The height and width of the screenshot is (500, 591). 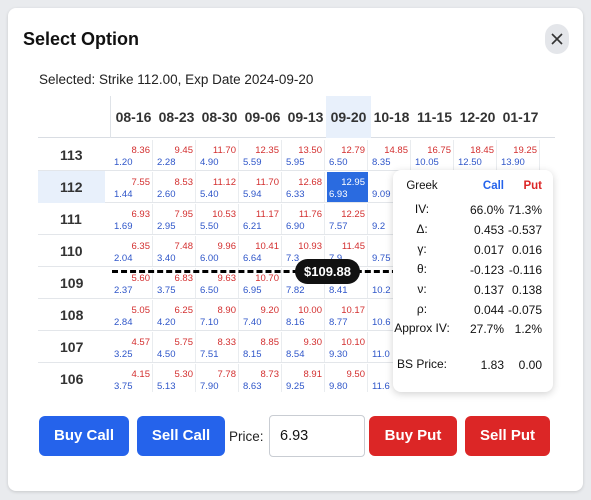 What do you see at coordinates (390, 155) in the screenshot?
I see `option-cell: 14.85 8.35` at bounding box center [390, 155].